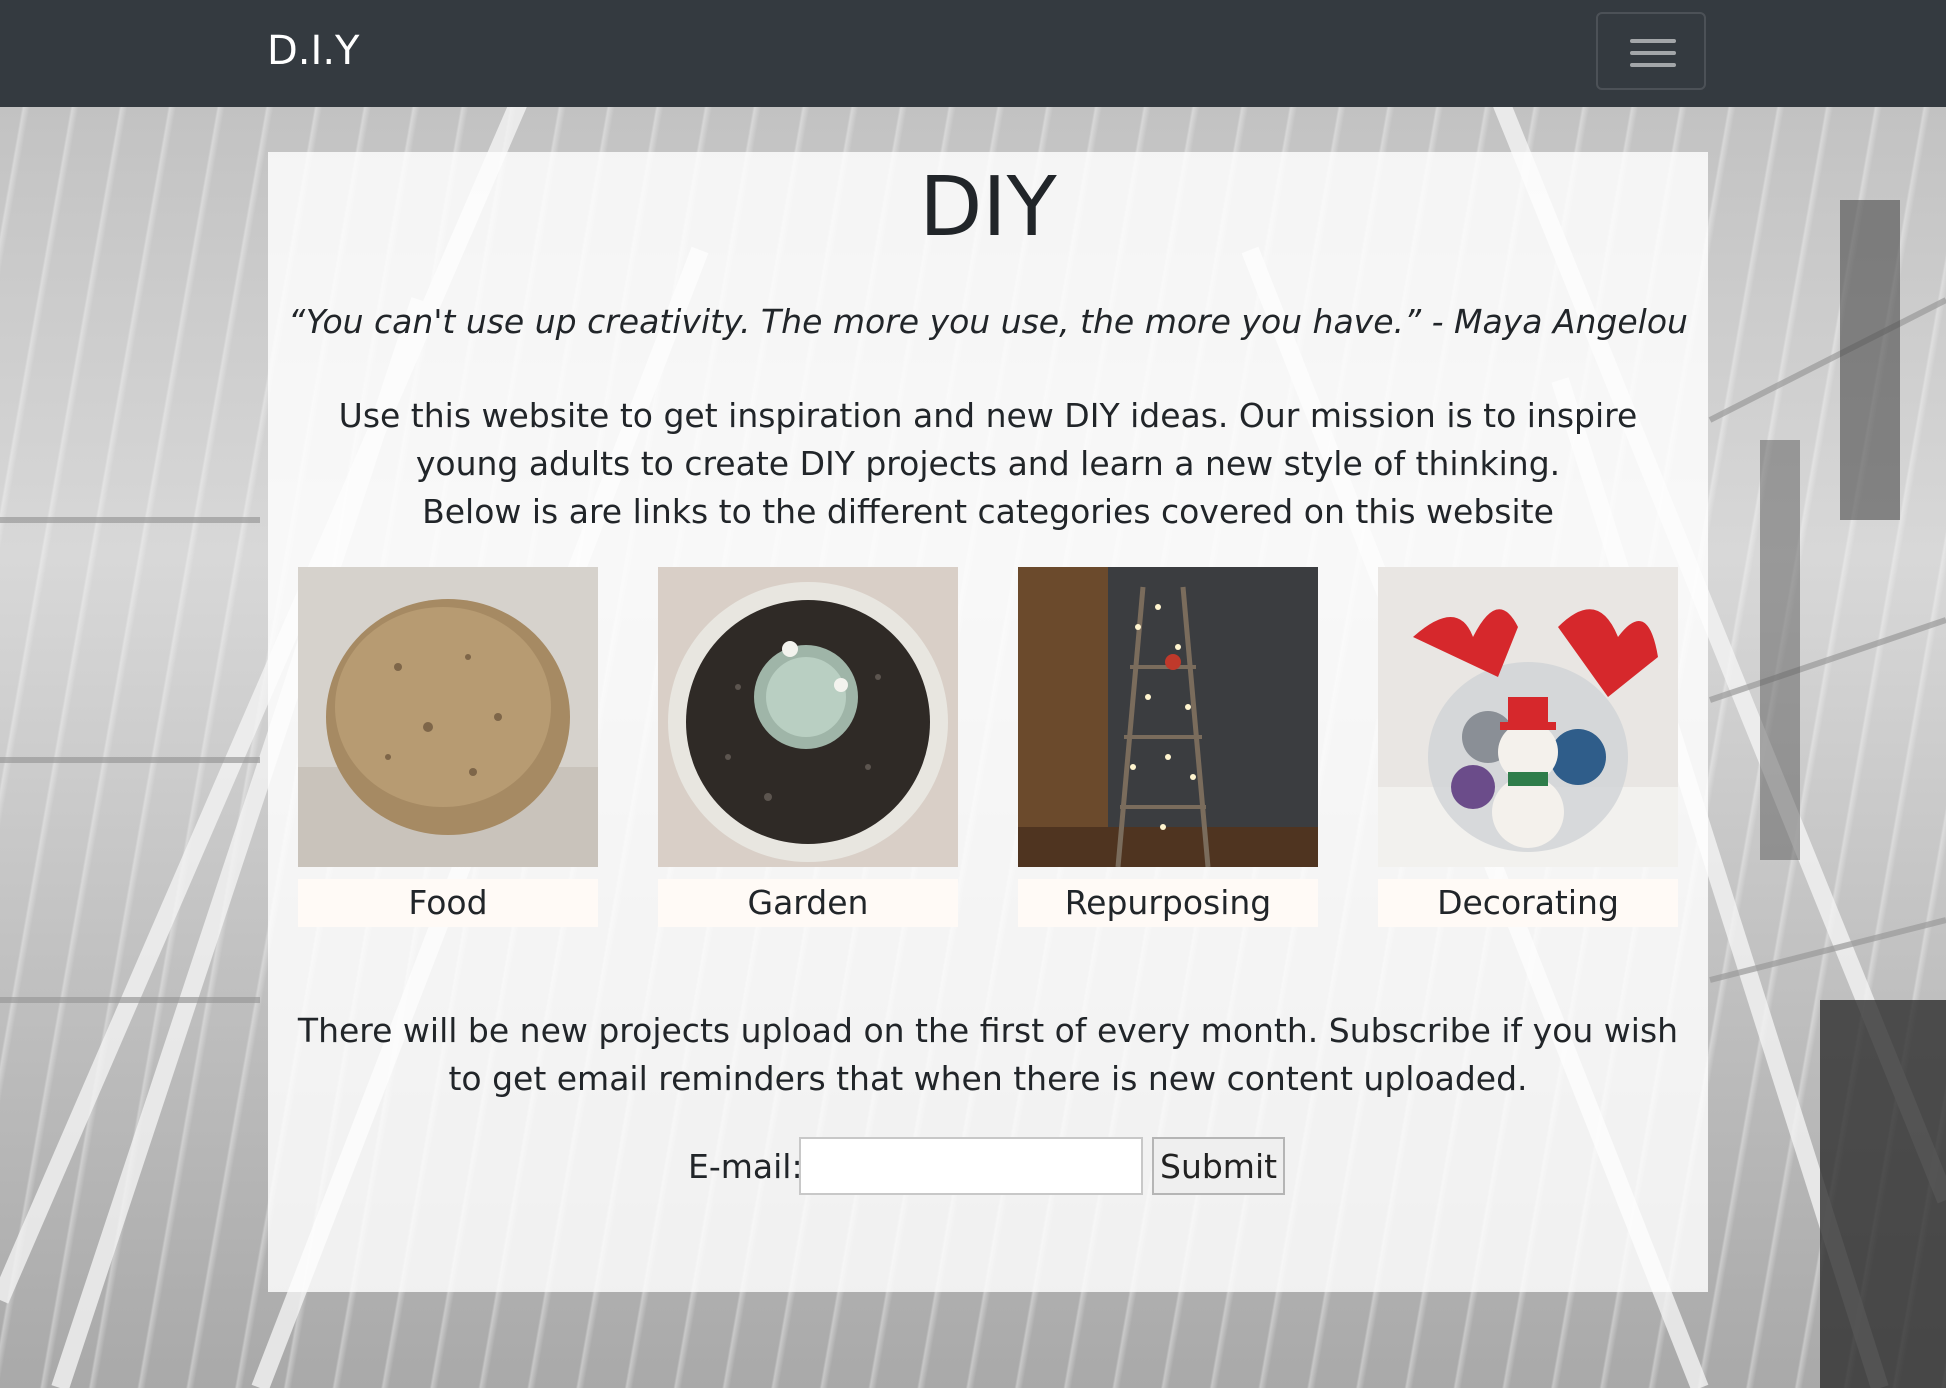 The height and width of the screenshot is (1388, 1946). I want to click on category-repurposing: Repurposing, so click(1168, 747).